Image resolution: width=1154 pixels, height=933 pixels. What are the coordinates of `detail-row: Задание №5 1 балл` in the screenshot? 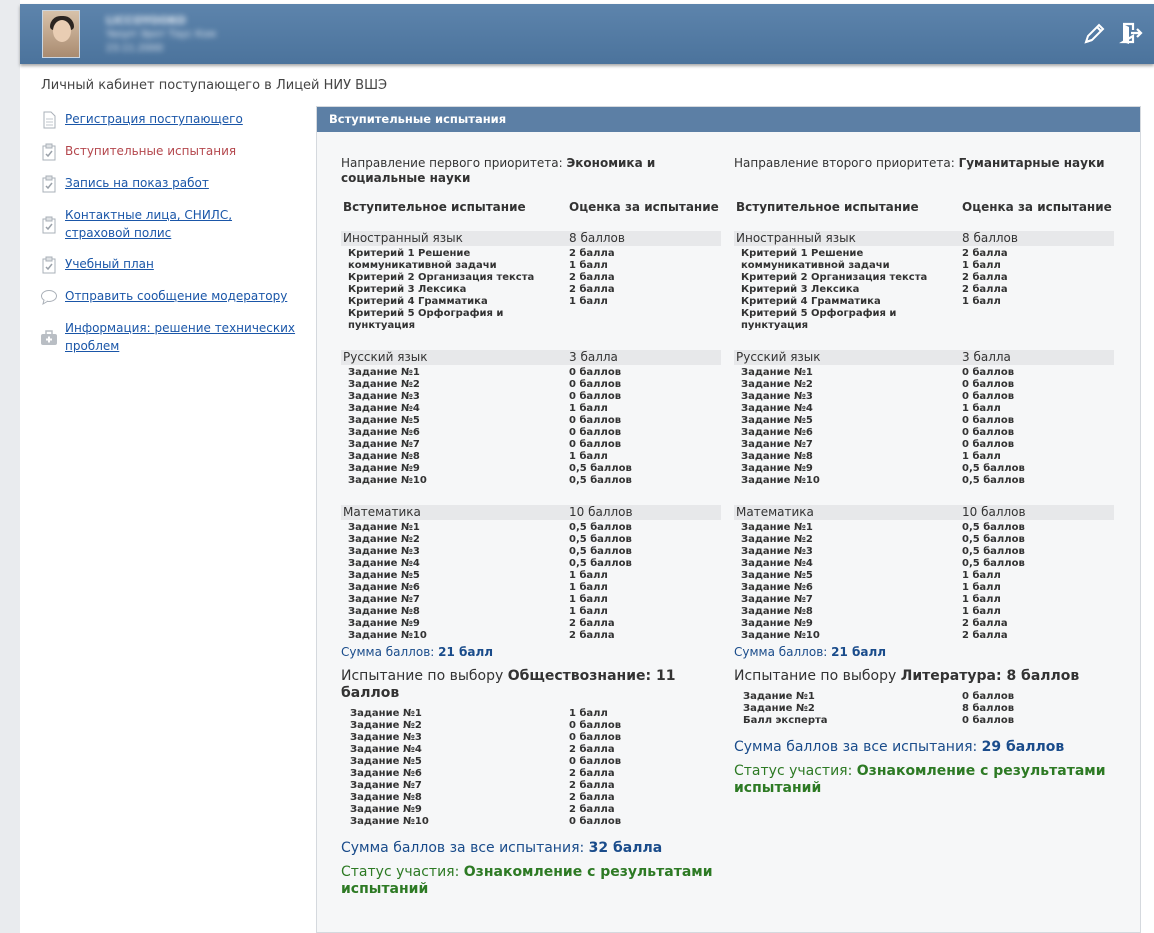 It's located at (924, 576).